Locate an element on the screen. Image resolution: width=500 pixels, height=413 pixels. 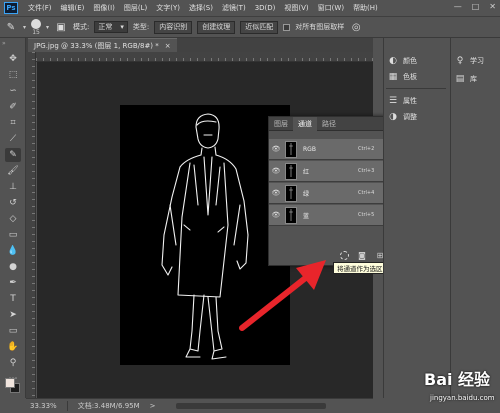
maximize-button: □ is located at coordinates (476, 6).